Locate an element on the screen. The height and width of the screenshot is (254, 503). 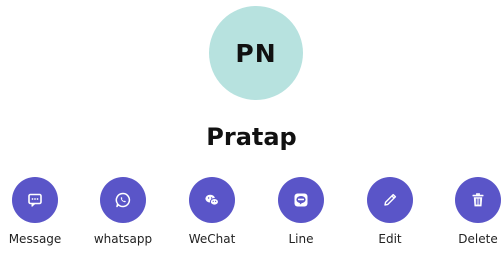
whatsapp-button: whatsapp is located at coordinates (123, 213).